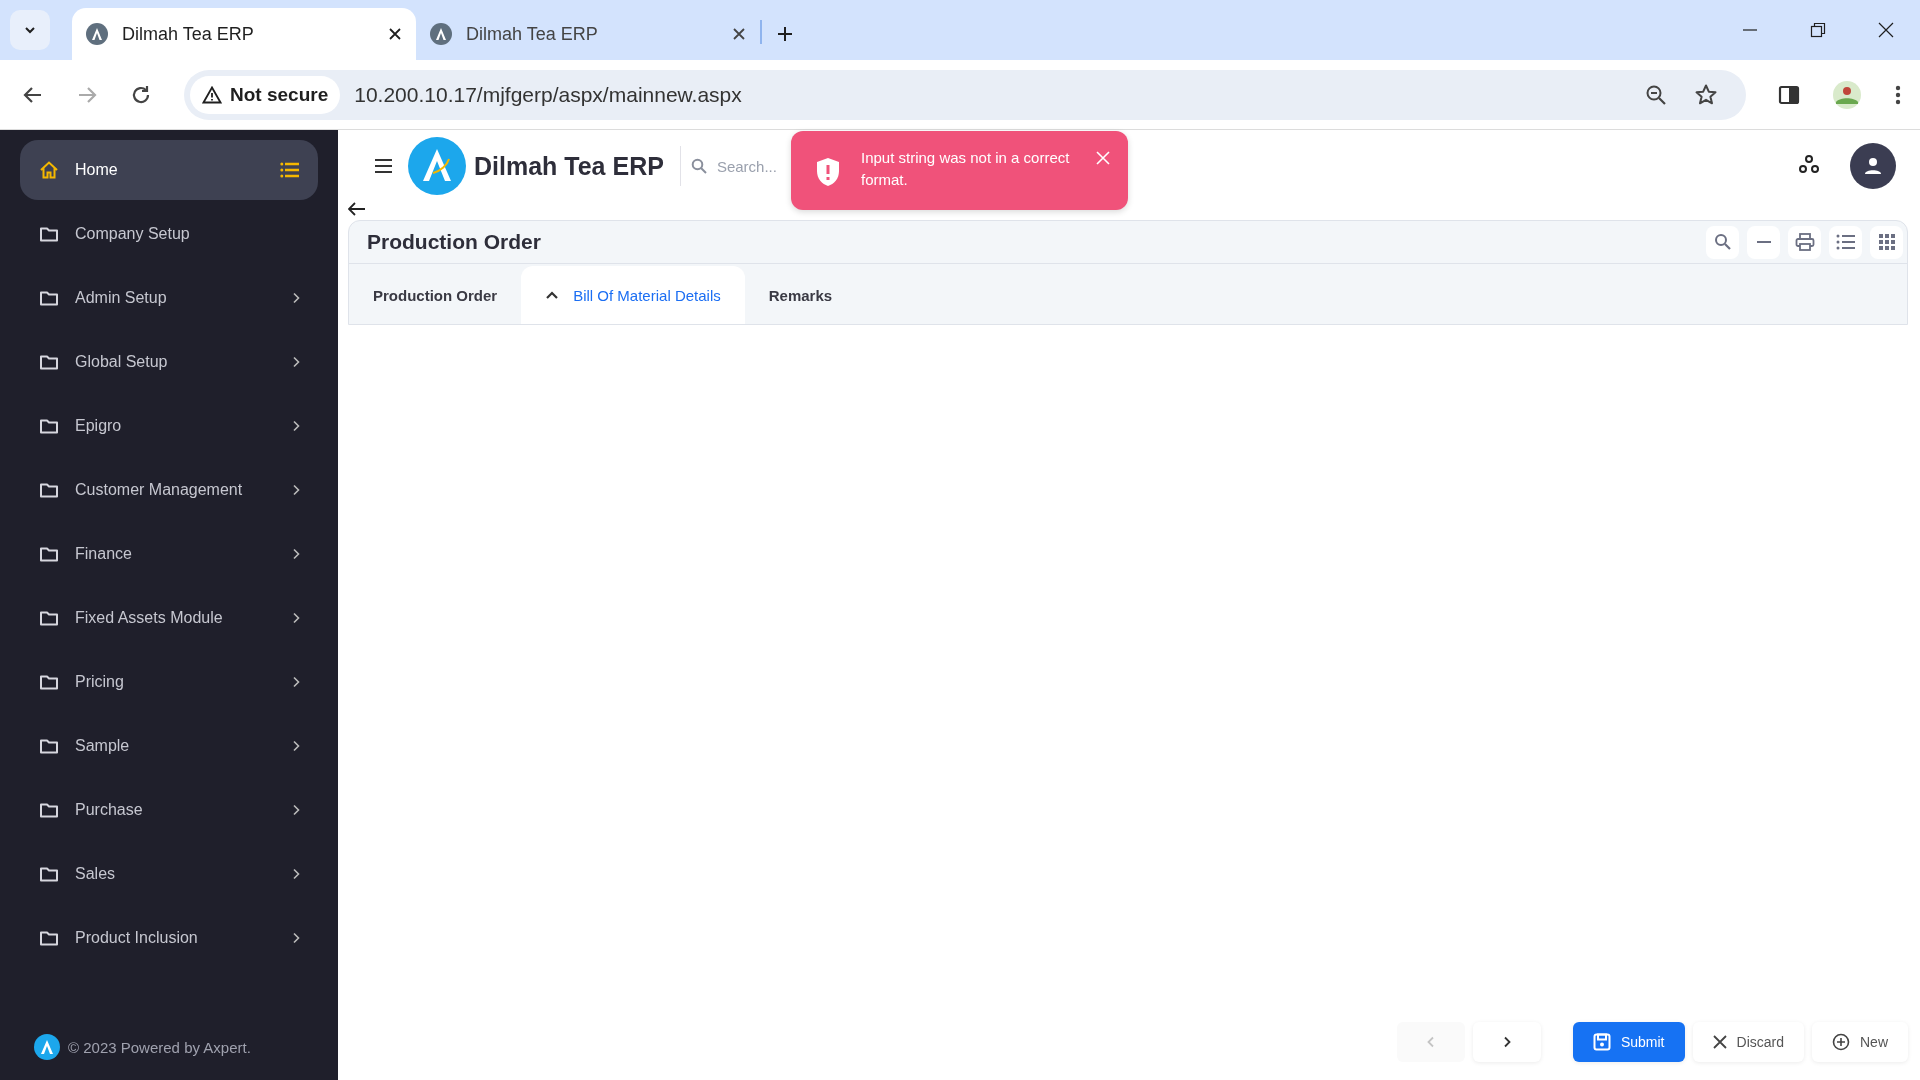 This screenshot has width=1920, height=1080. What do you see at coordinates (548, 94) in the screenshot?
I see `url-text: 10.200.10.17/mjfgerp/aspx/mainnew.aspx` at bounding box center [548, 94].